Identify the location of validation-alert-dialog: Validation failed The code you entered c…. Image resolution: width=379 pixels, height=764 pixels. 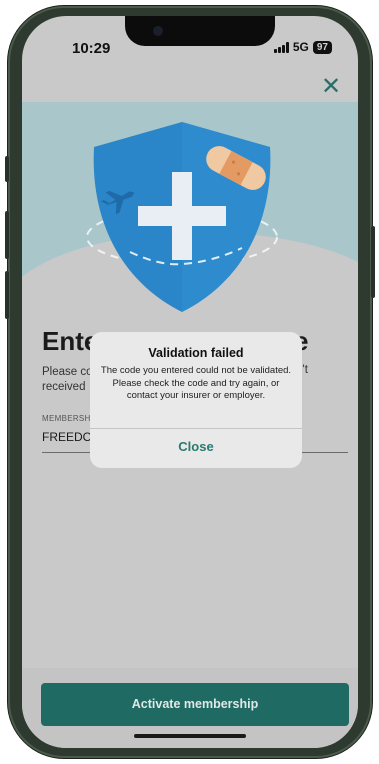
(196, 400).